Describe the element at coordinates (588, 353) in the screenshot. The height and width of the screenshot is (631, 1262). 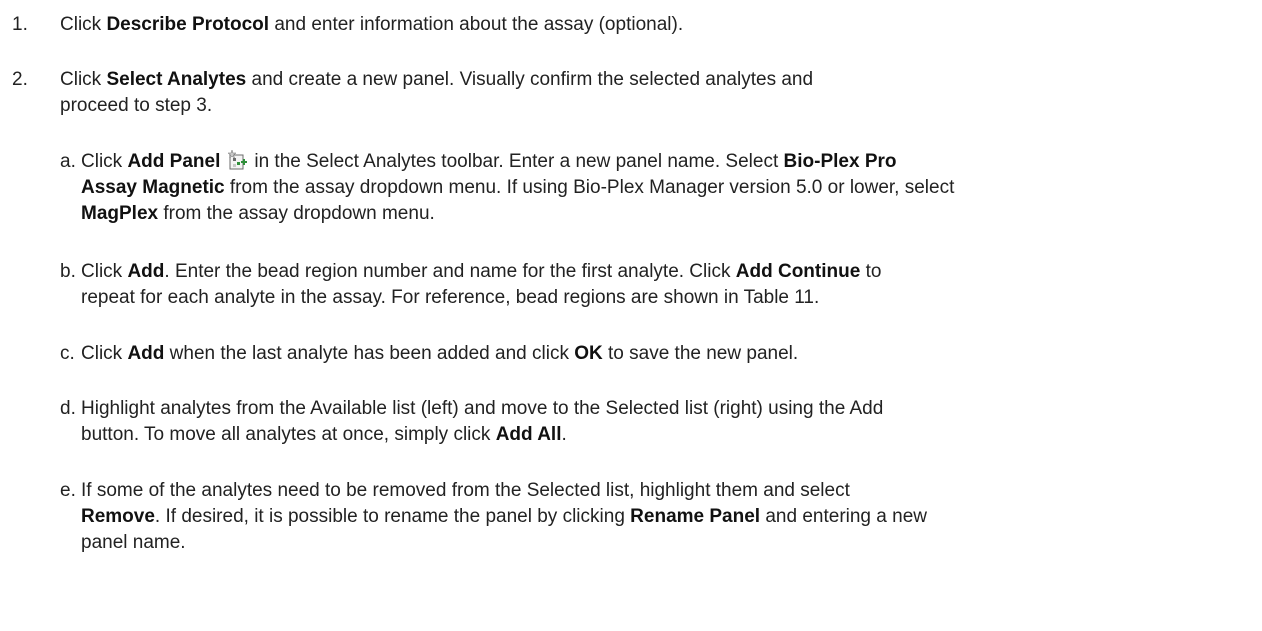
I see `bold-term: OK` at that location.